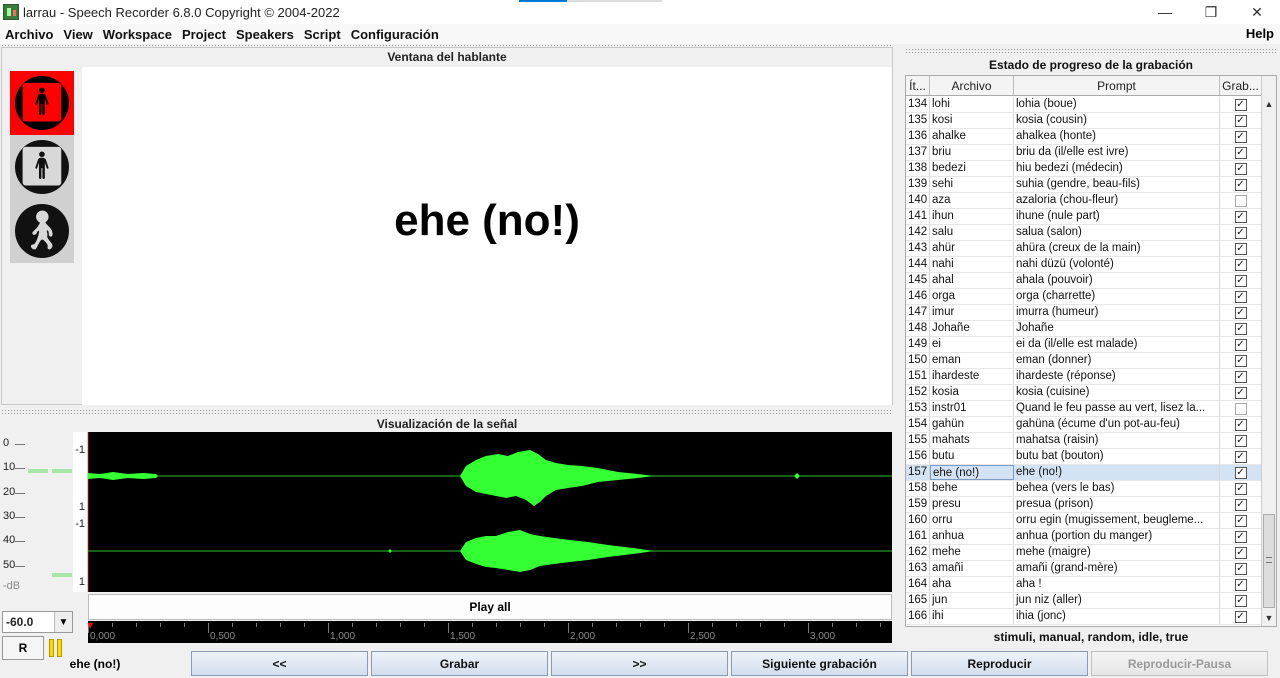 The image size is (1280, 678). I want to click on table-row: 162 mehe mehe (maigre) ✓, so click(1084, 553).